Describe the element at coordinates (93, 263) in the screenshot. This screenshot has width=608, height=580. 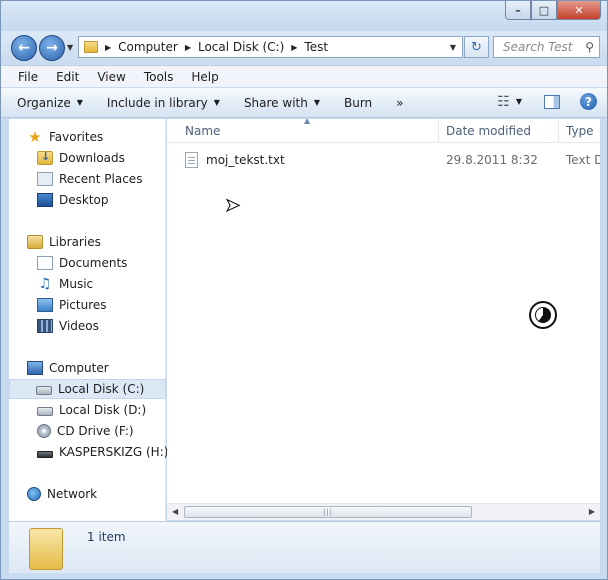
I see `nav-documents-label: Documents` at that location.